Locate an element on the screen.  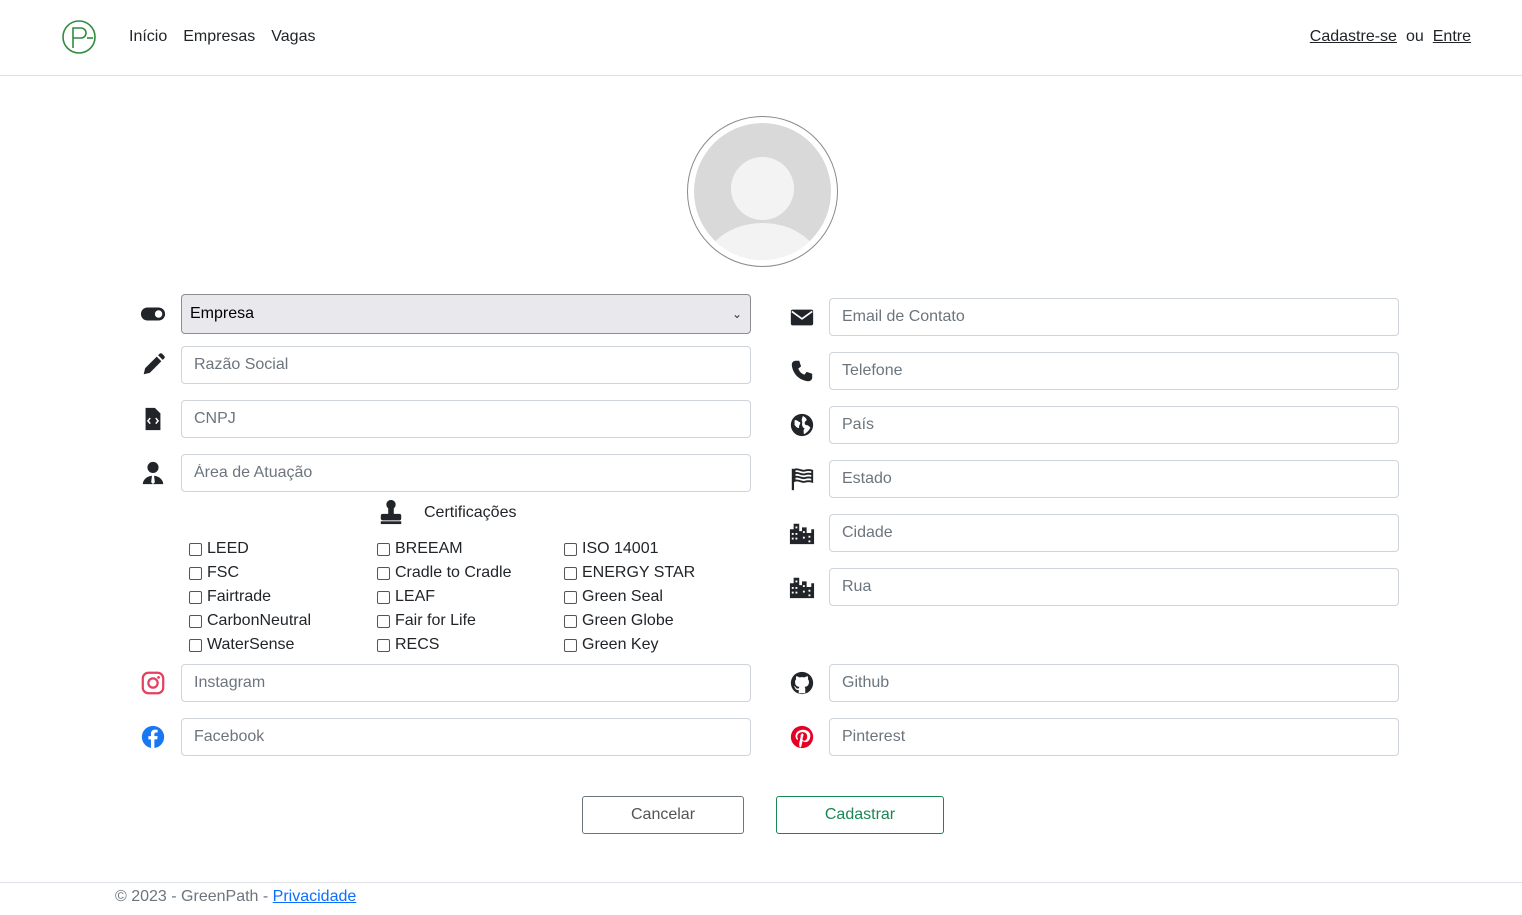
toggle-icon is located at coordinates (153, 314).